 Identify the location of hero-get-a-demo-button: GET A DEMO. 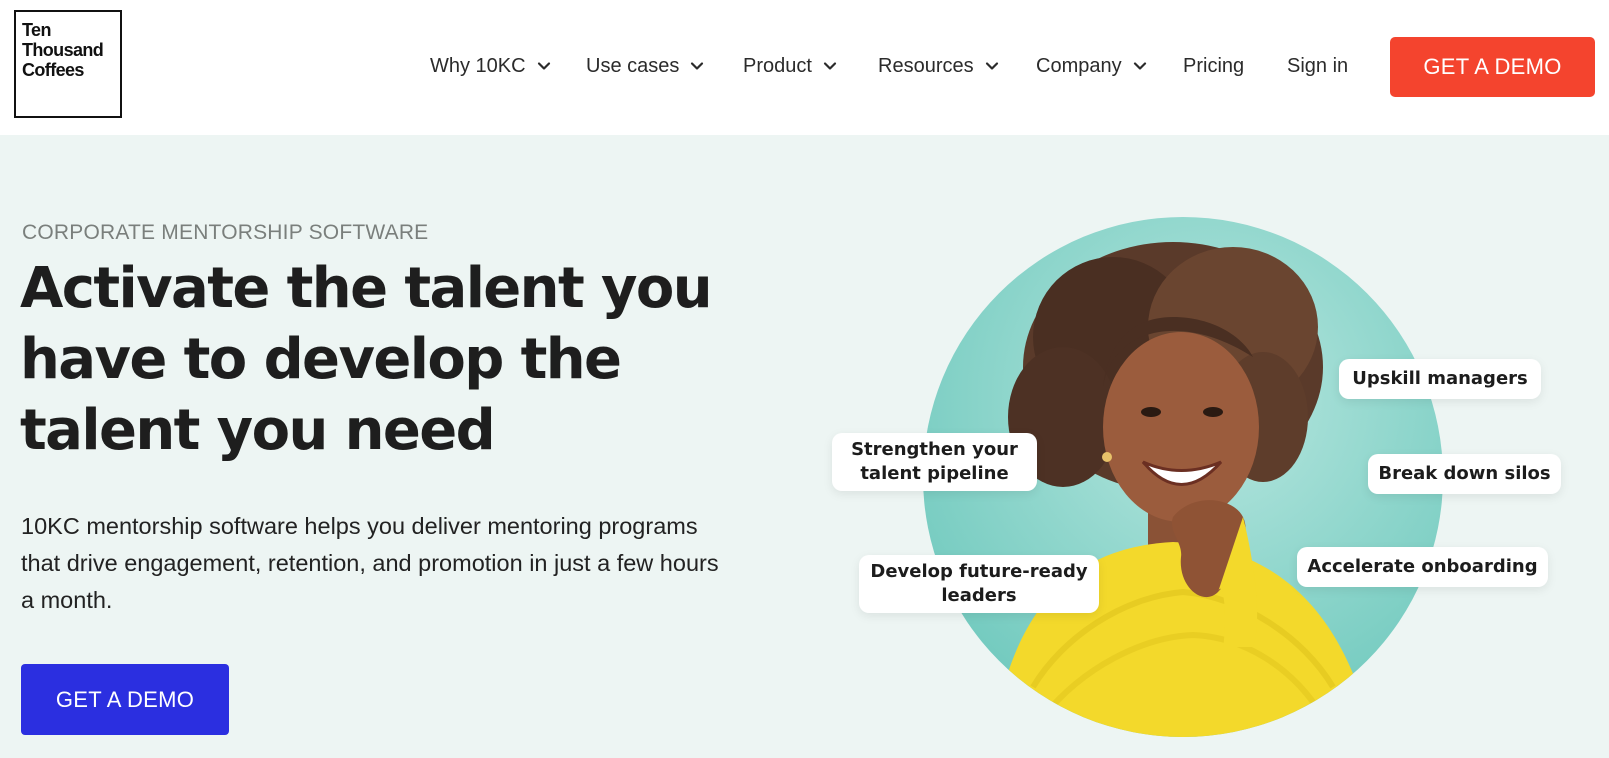
(125, 699).